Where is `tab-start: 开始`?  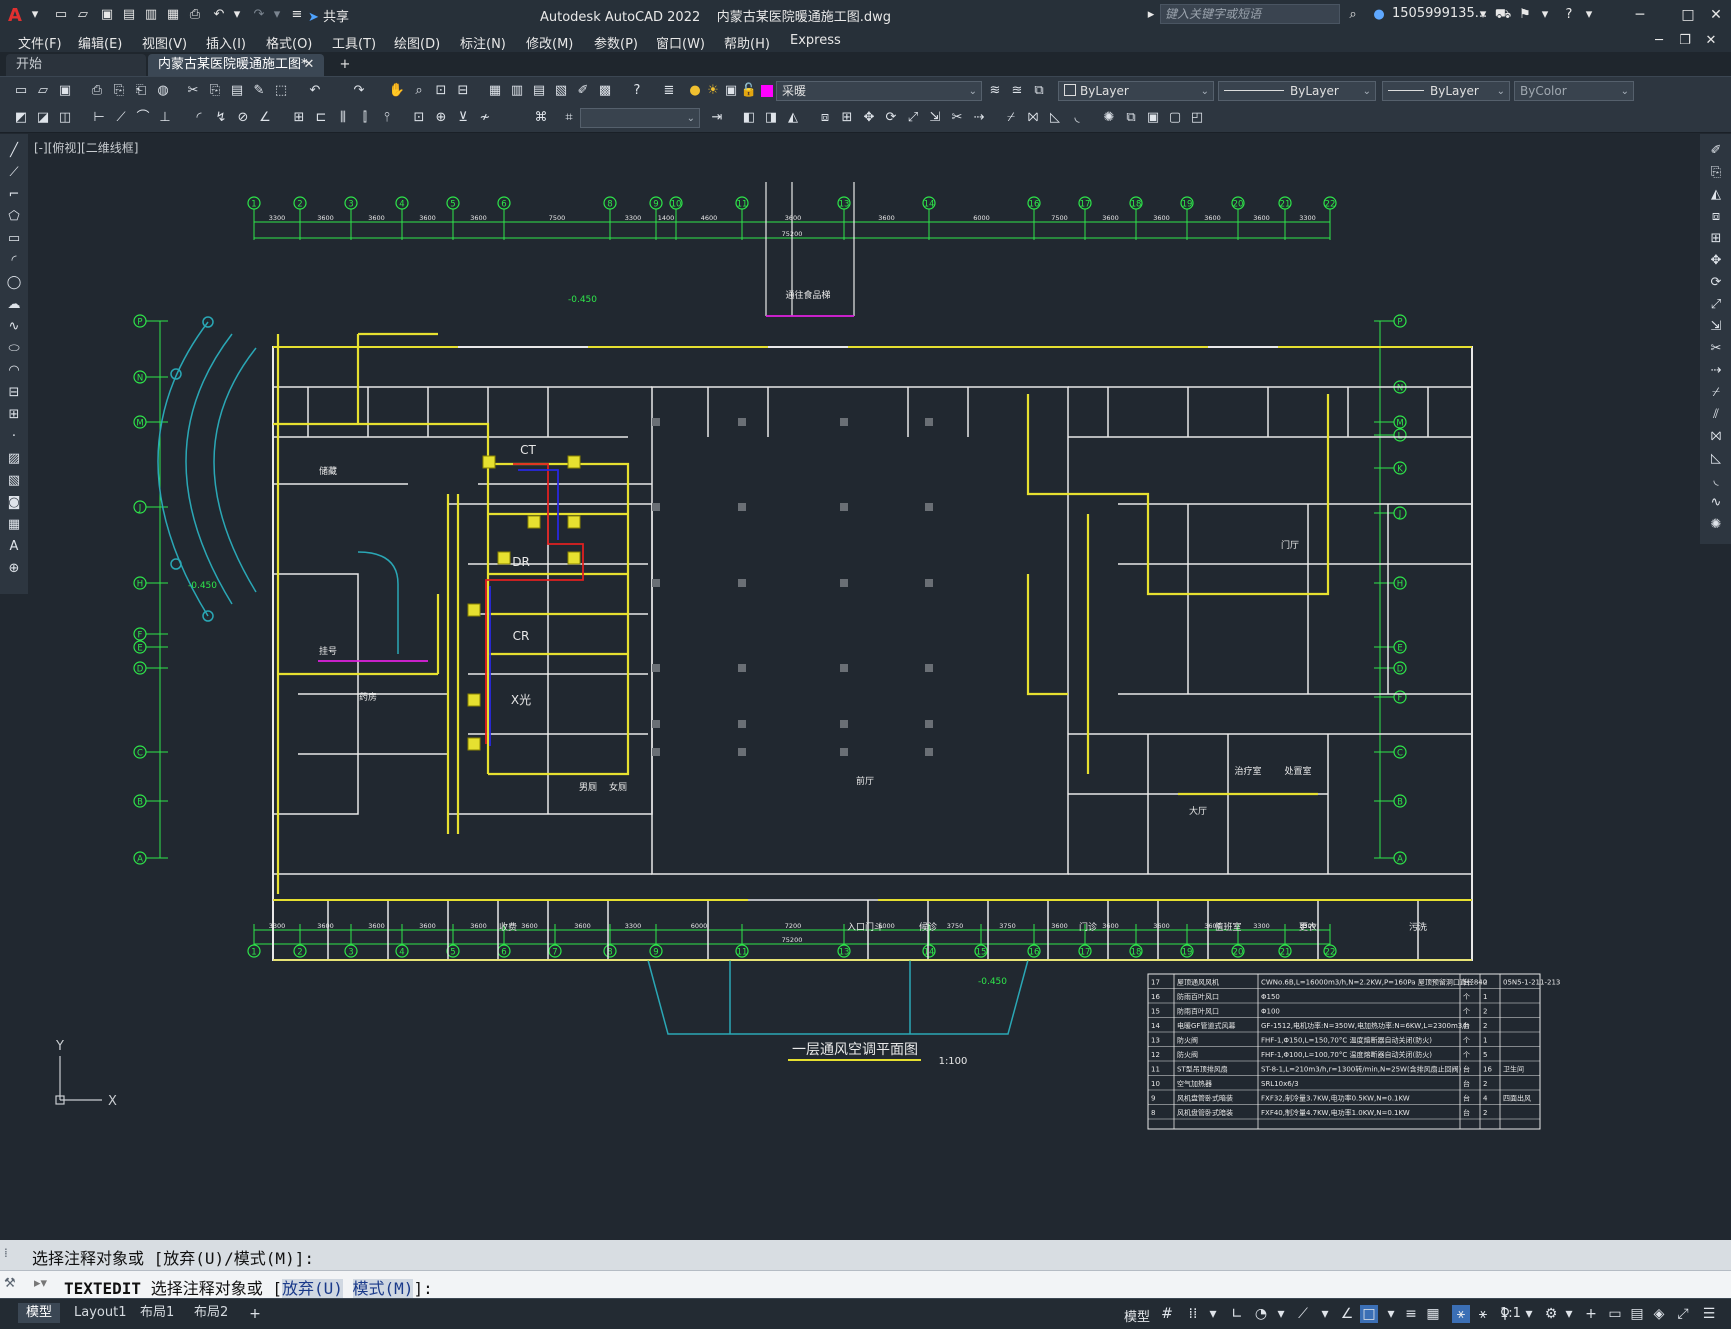 tab-start: 开始 is located at coordinates (76, 65).